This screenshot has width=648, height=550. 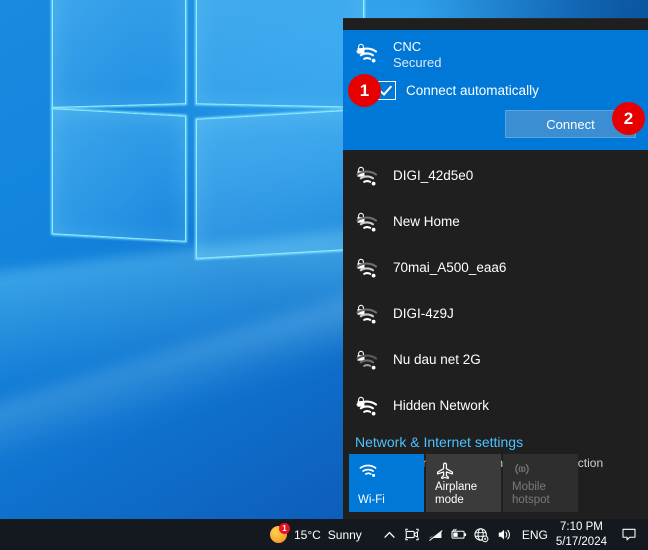 I want to click on callout-badge-2: 2, so click(x=628, y=118).